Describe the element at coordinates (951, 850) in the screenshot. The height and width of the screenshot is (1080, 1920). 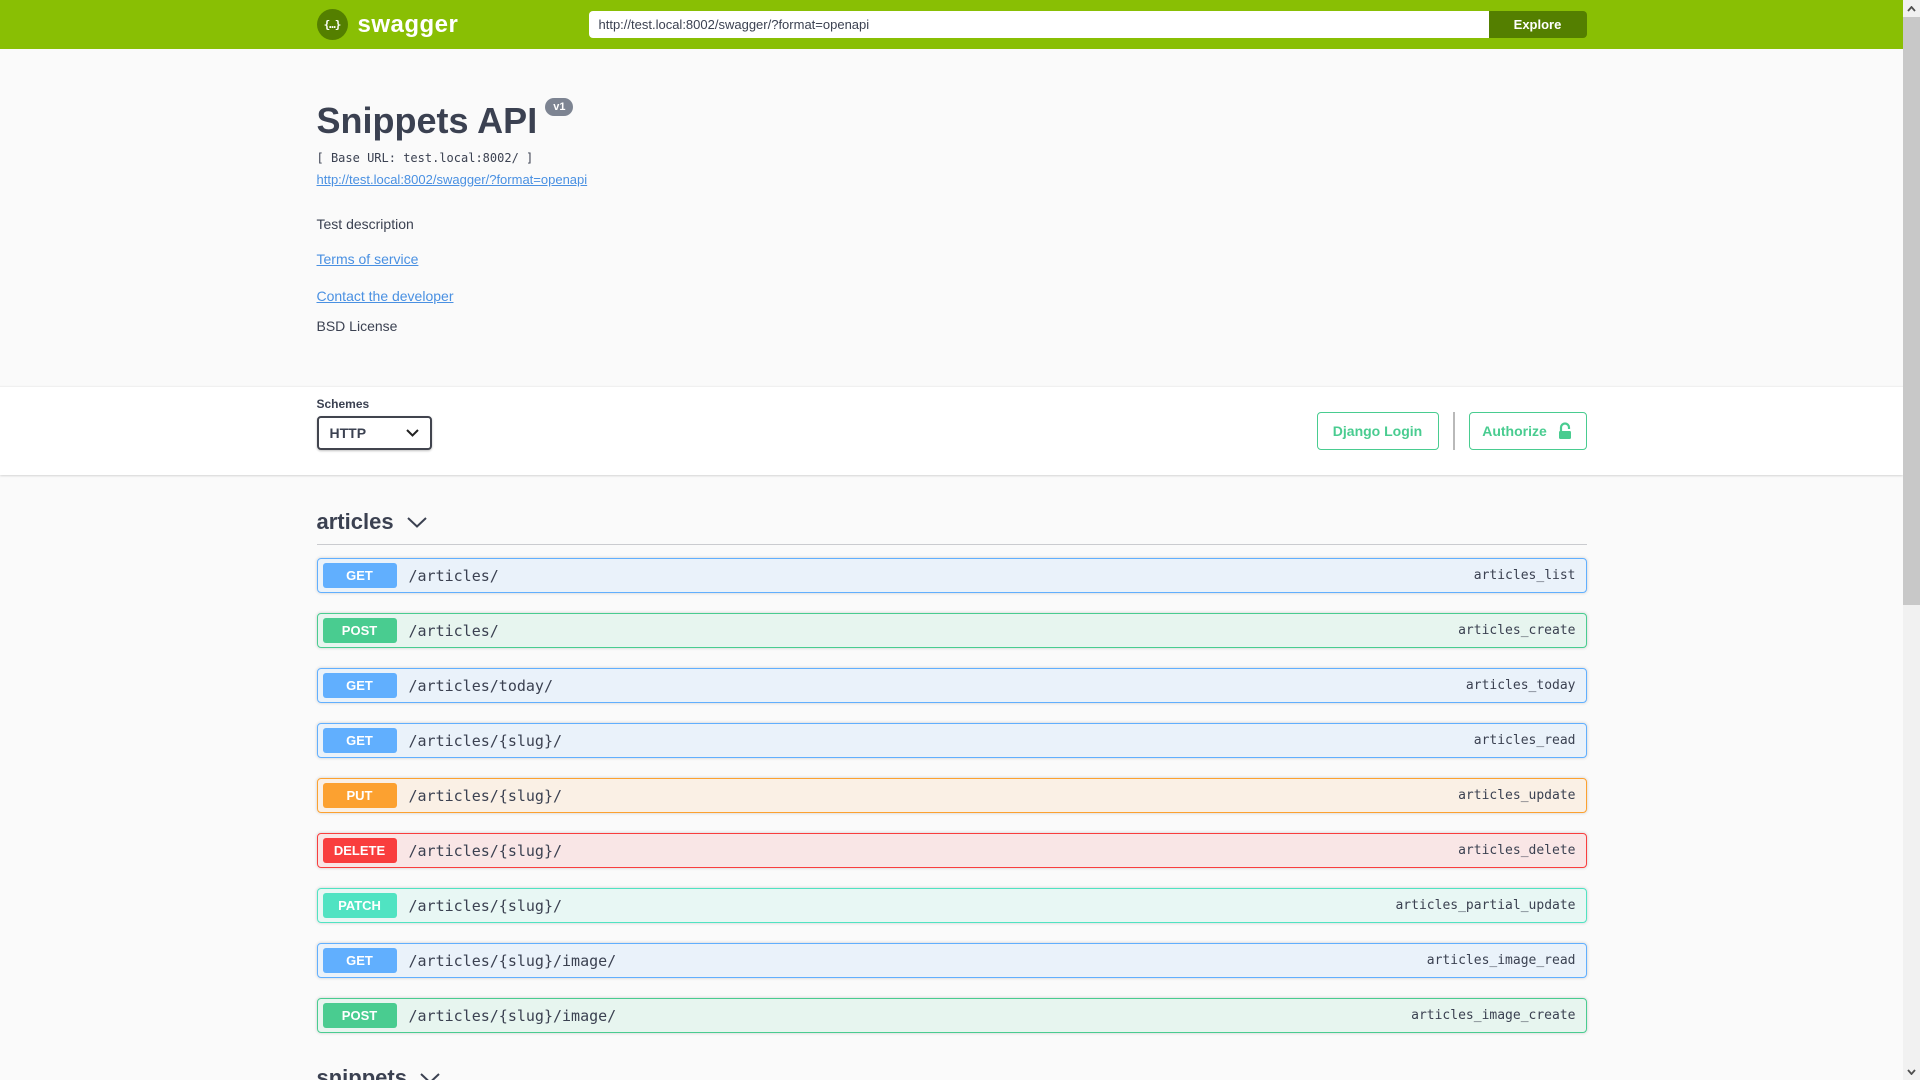
I see `opblock-articles_delete: DELETE/articles/{slug}/ articles_delete` at that location.